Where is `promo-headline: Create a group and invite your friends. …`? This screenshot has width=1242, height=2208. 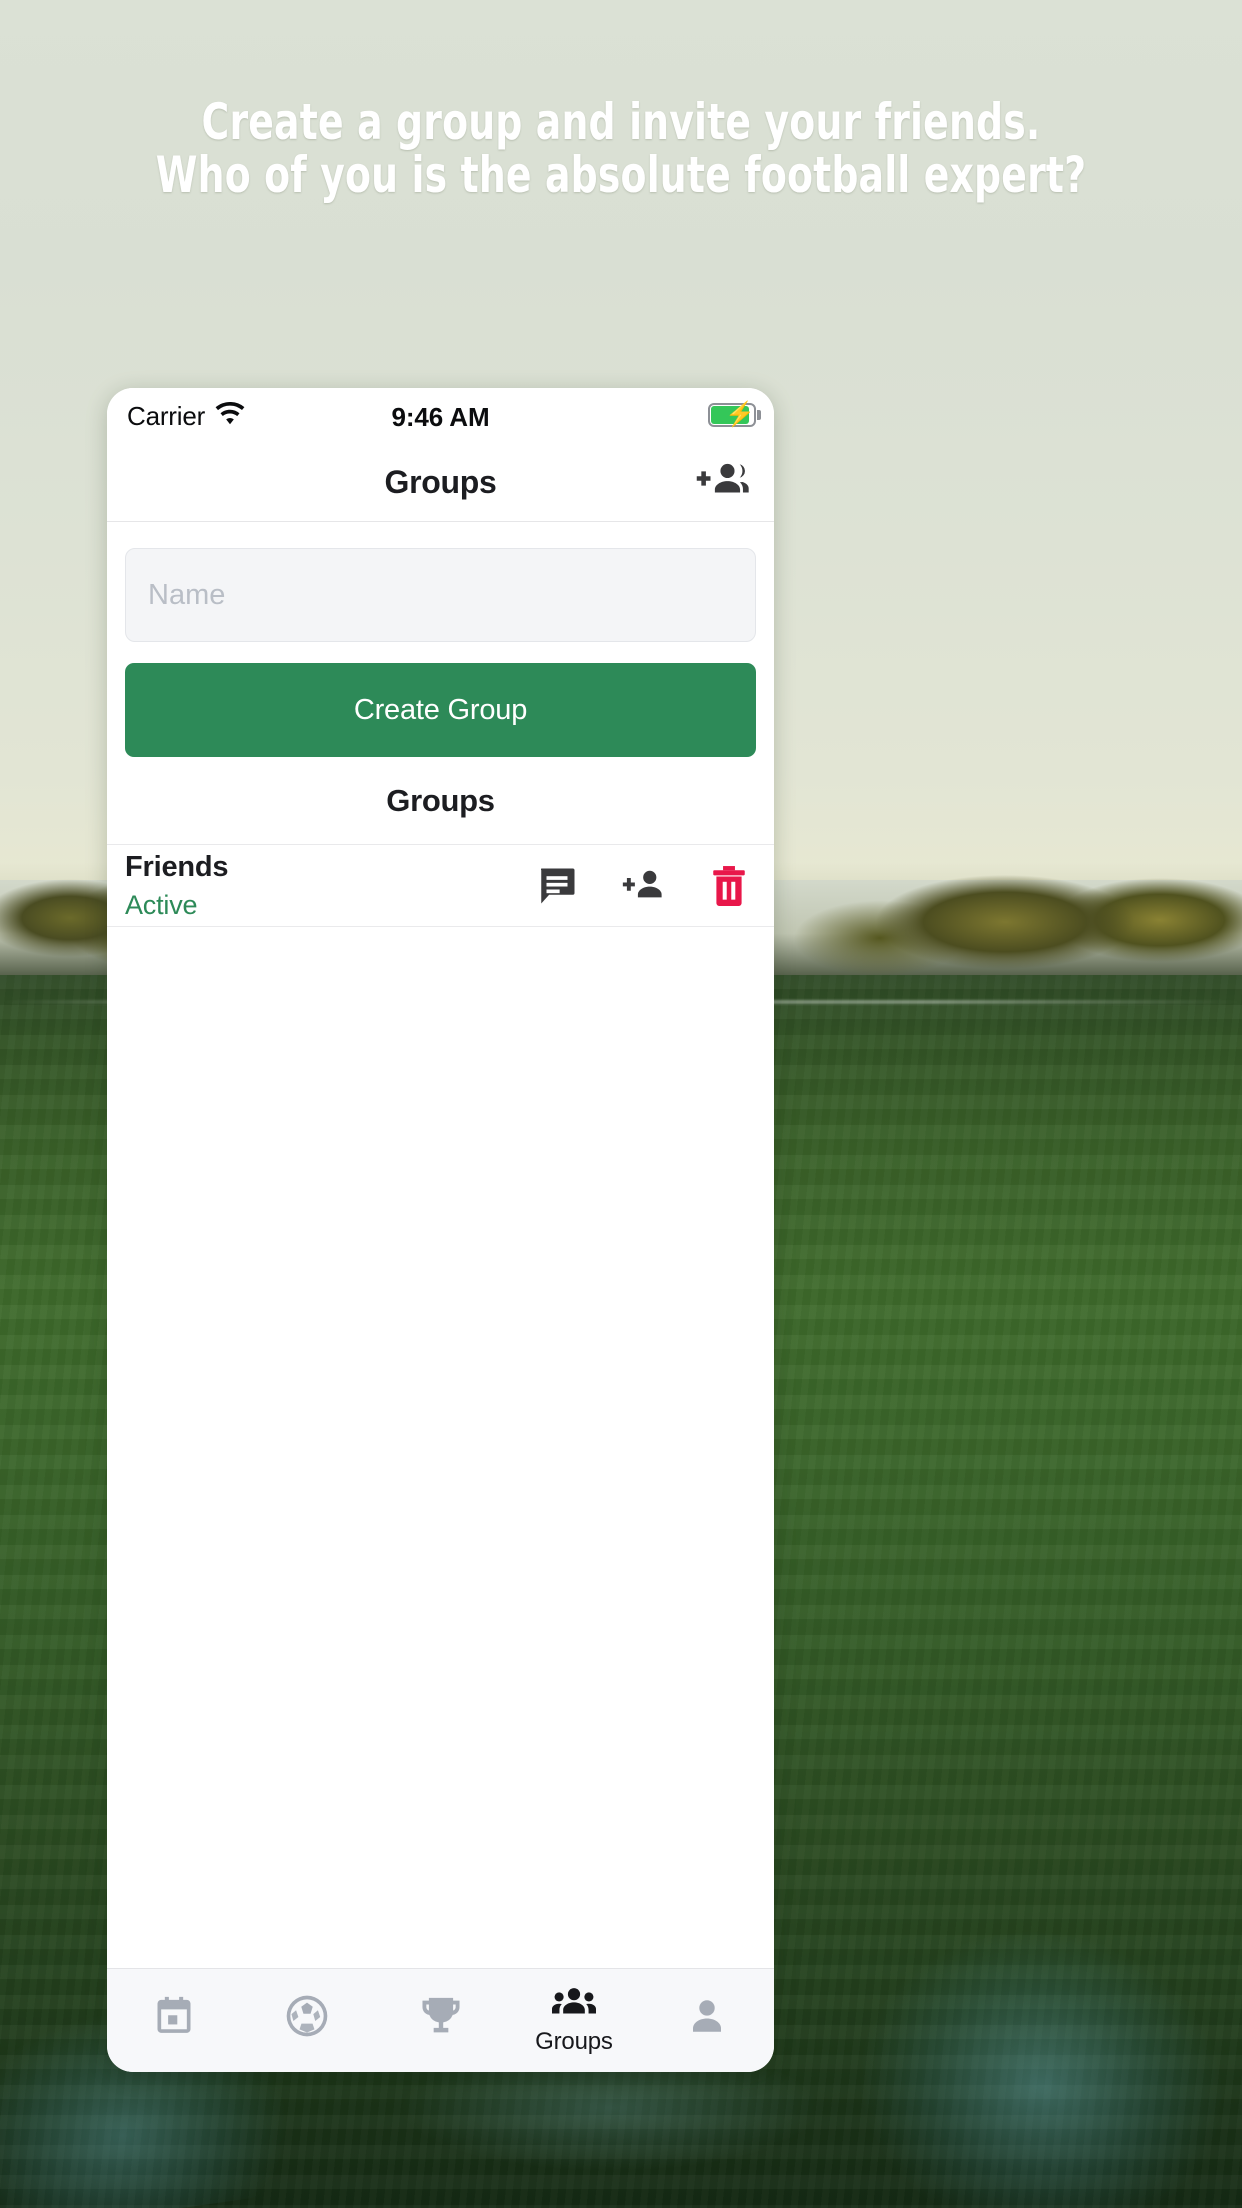
promo-headline: Create a group and invite your friends. … is located at coordinates (620, 149).